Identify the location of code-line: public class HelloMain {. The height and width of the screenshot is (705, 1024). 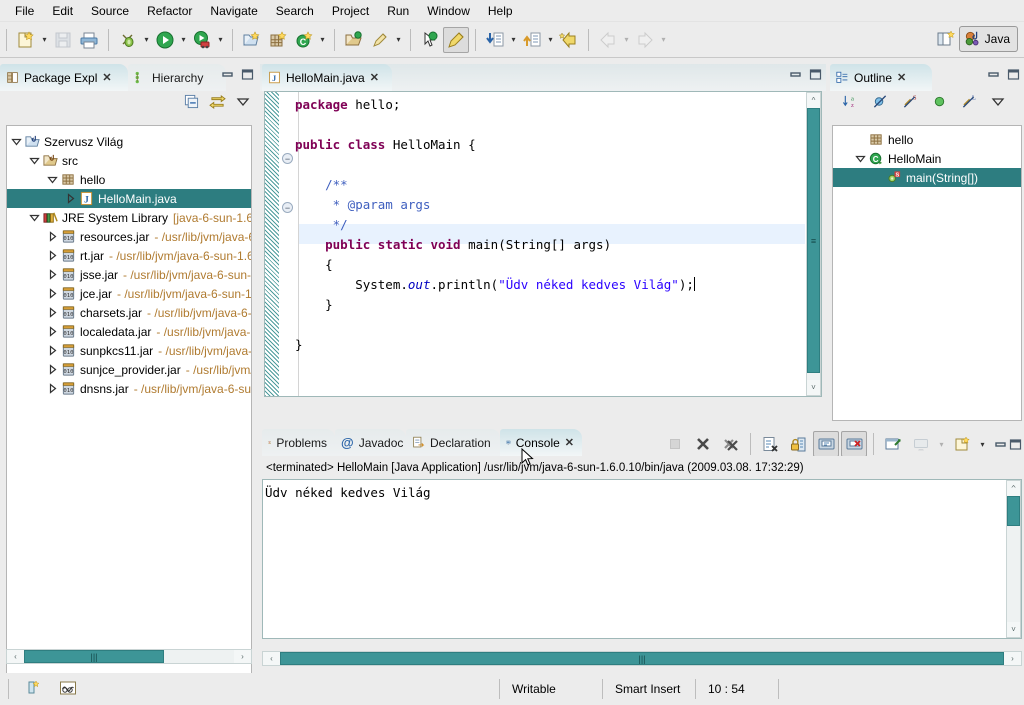
(549, 145).